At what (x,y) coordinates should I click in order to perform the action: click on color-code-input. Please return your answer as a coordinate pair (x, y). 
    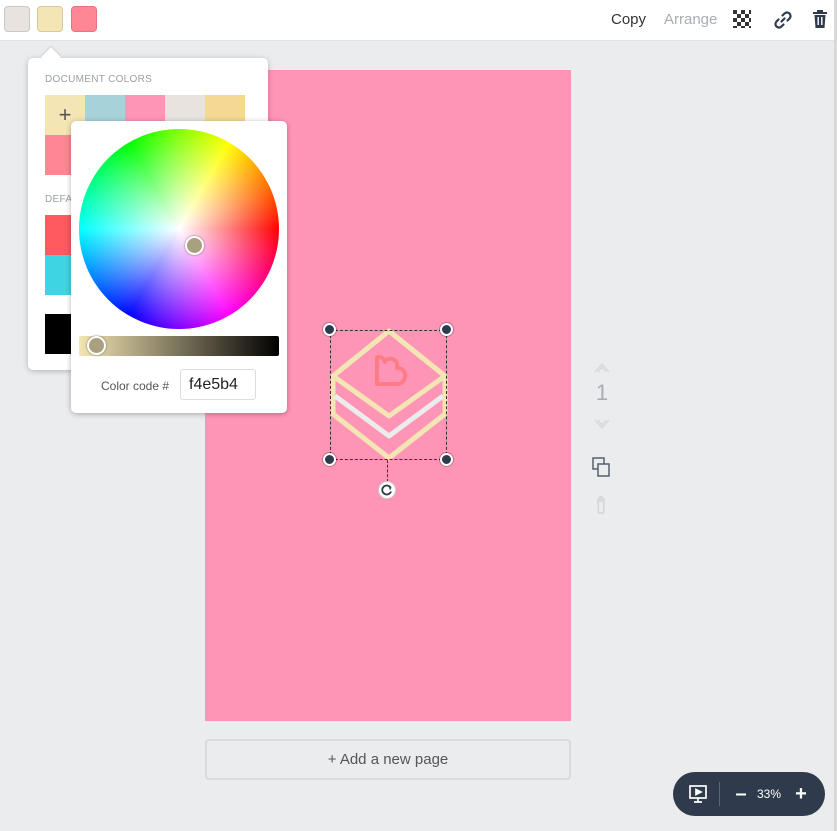
    Looking at the image, I should click on (218, 384).